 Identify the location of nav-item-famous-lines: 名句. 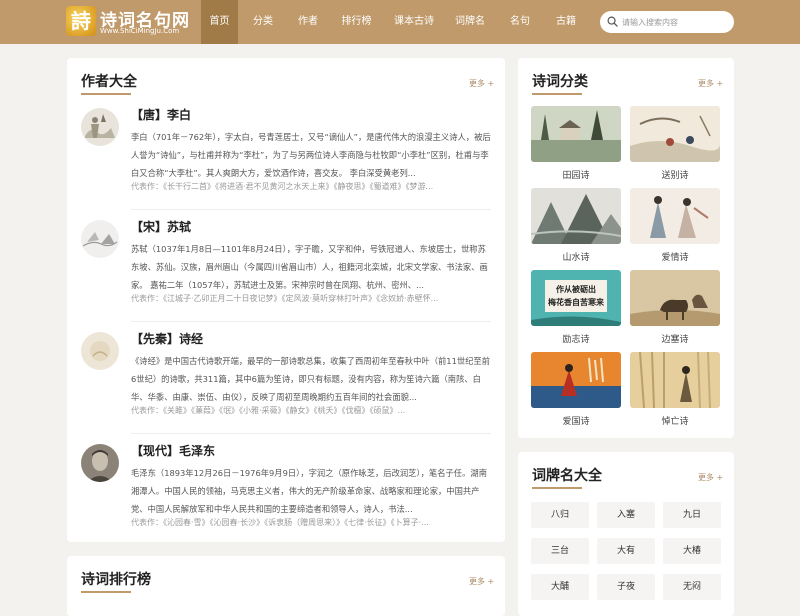
(520, 22).